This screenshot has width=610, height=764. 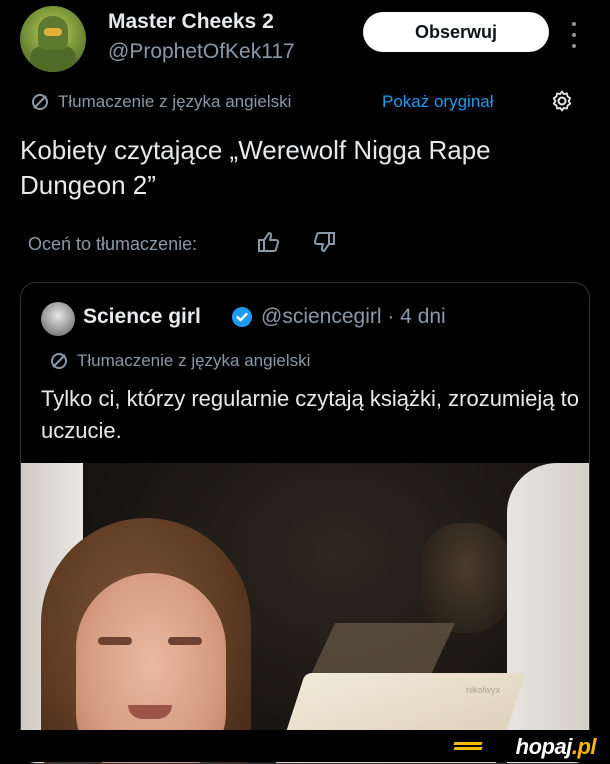 I want to click on quoted-translation-indicator: Tłumaczenie z języka angielski, so click(x=179, y=361).